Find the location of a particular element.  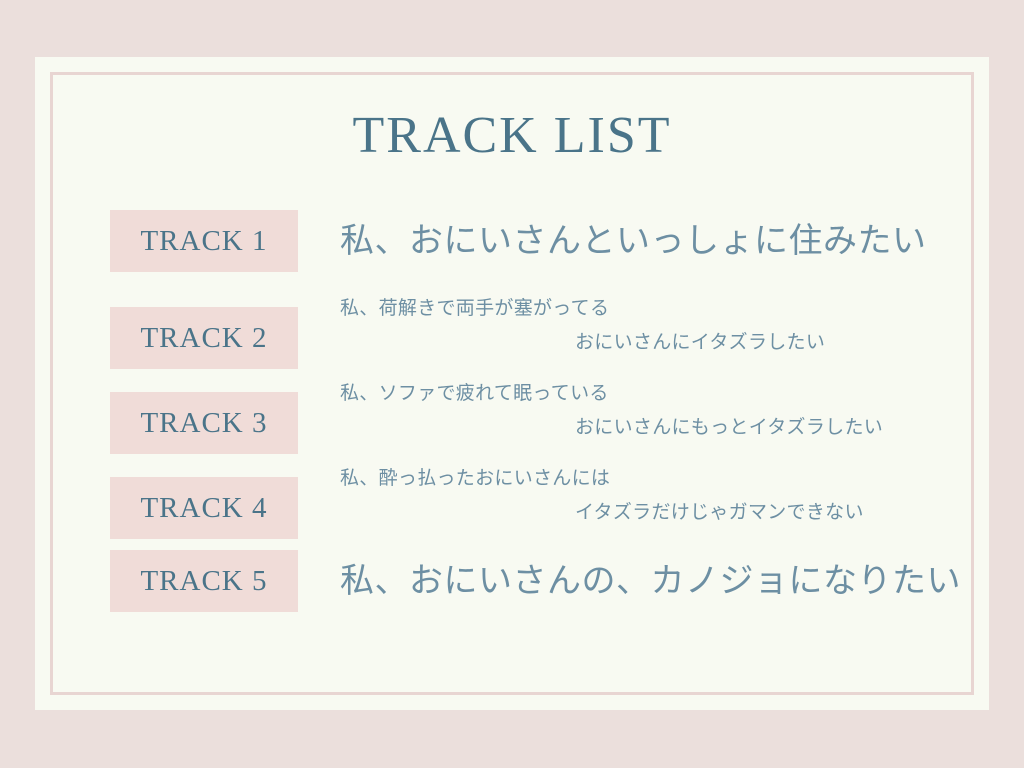

track-row: TRACK 3 私、ソファで疲れて眠っている おにいさんにもっとイタズラしたい is located at coordinates (525, 412).